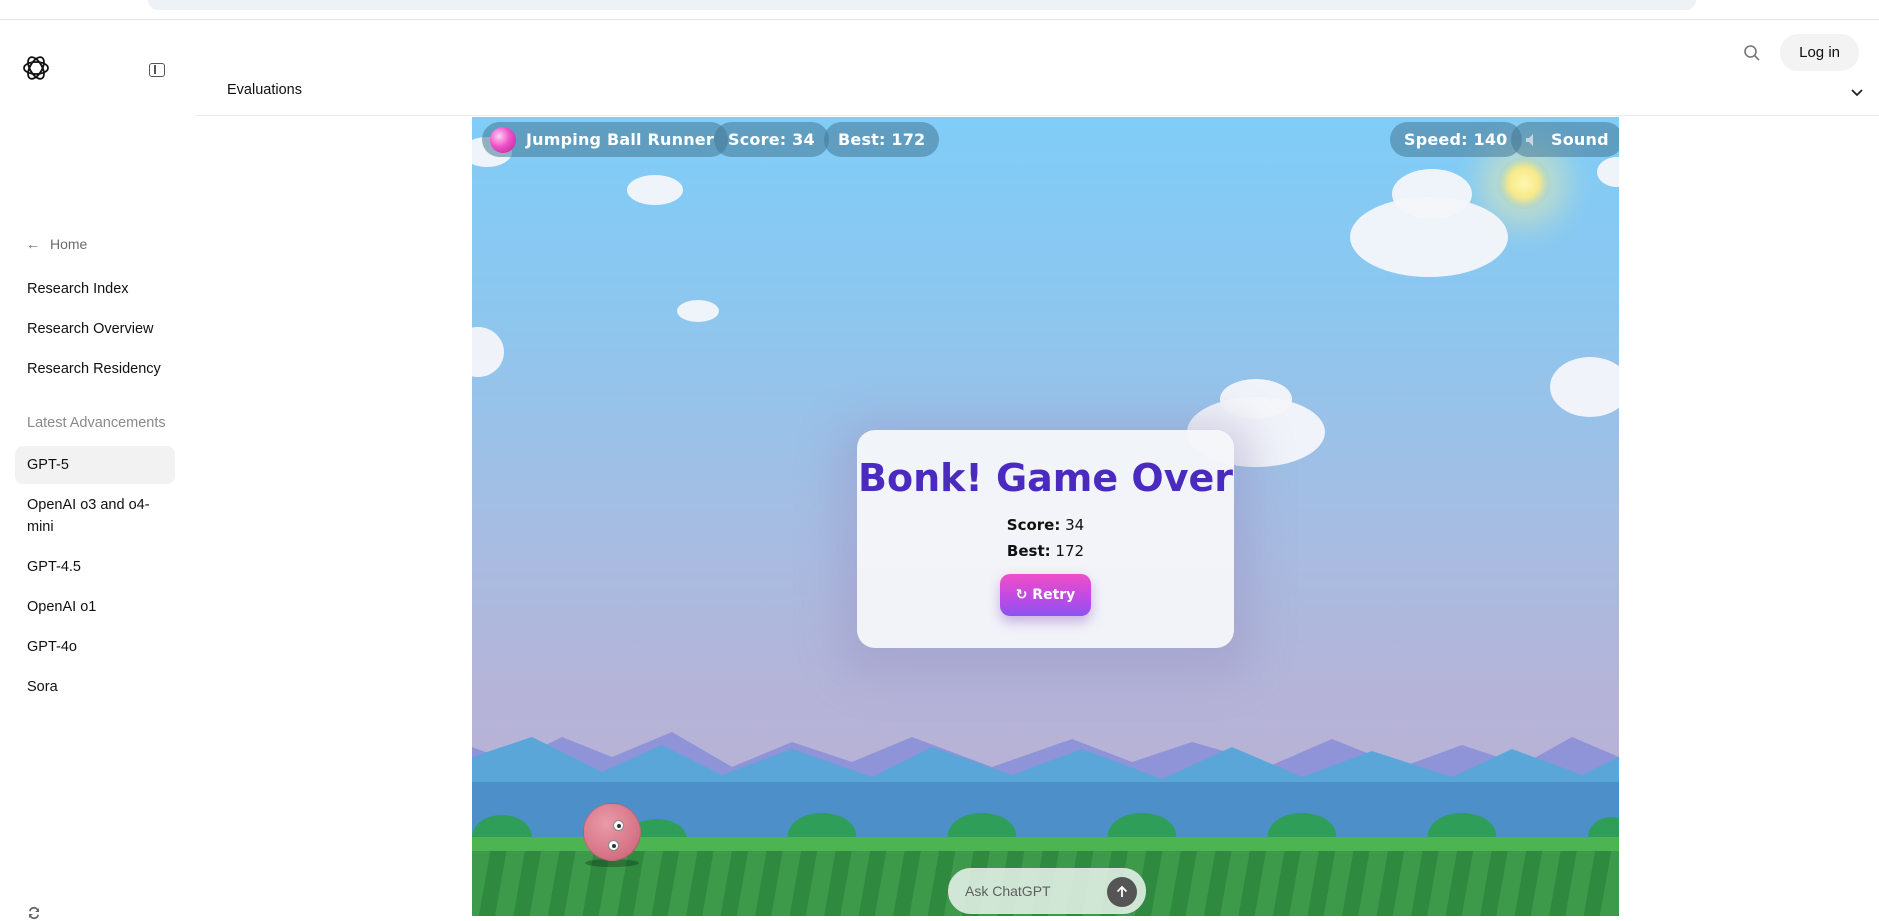 The image size is (1879, 921). What do you see at coordinates (882, 139) in the screenshot?
I see `best-badge: Best: 172` at bounding box center [882, 139].